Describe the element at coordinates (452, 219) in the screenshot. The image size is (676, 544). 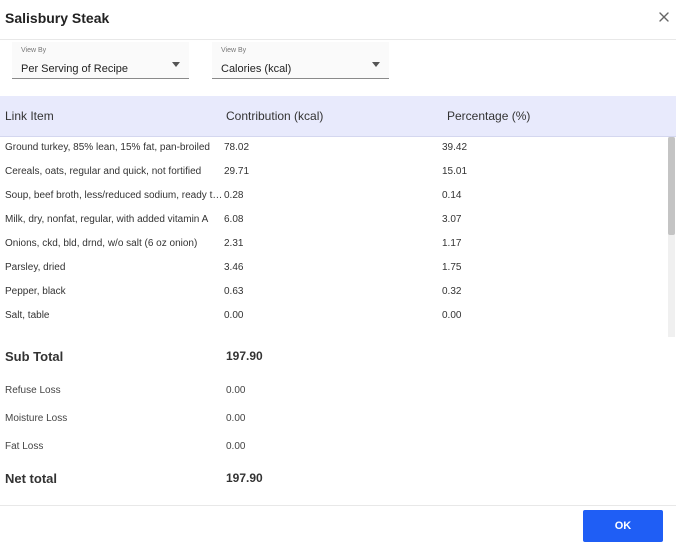
I see `percentage-cell: 3.07` at that location.